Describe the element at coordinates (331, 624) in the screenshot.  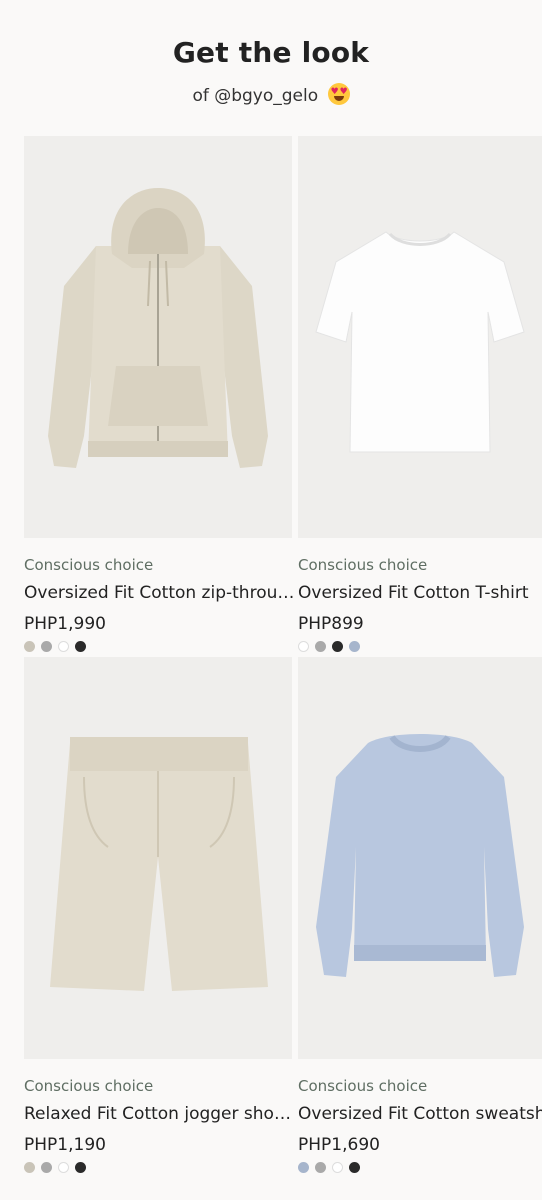
I see `product-price: PHP899` at that location.